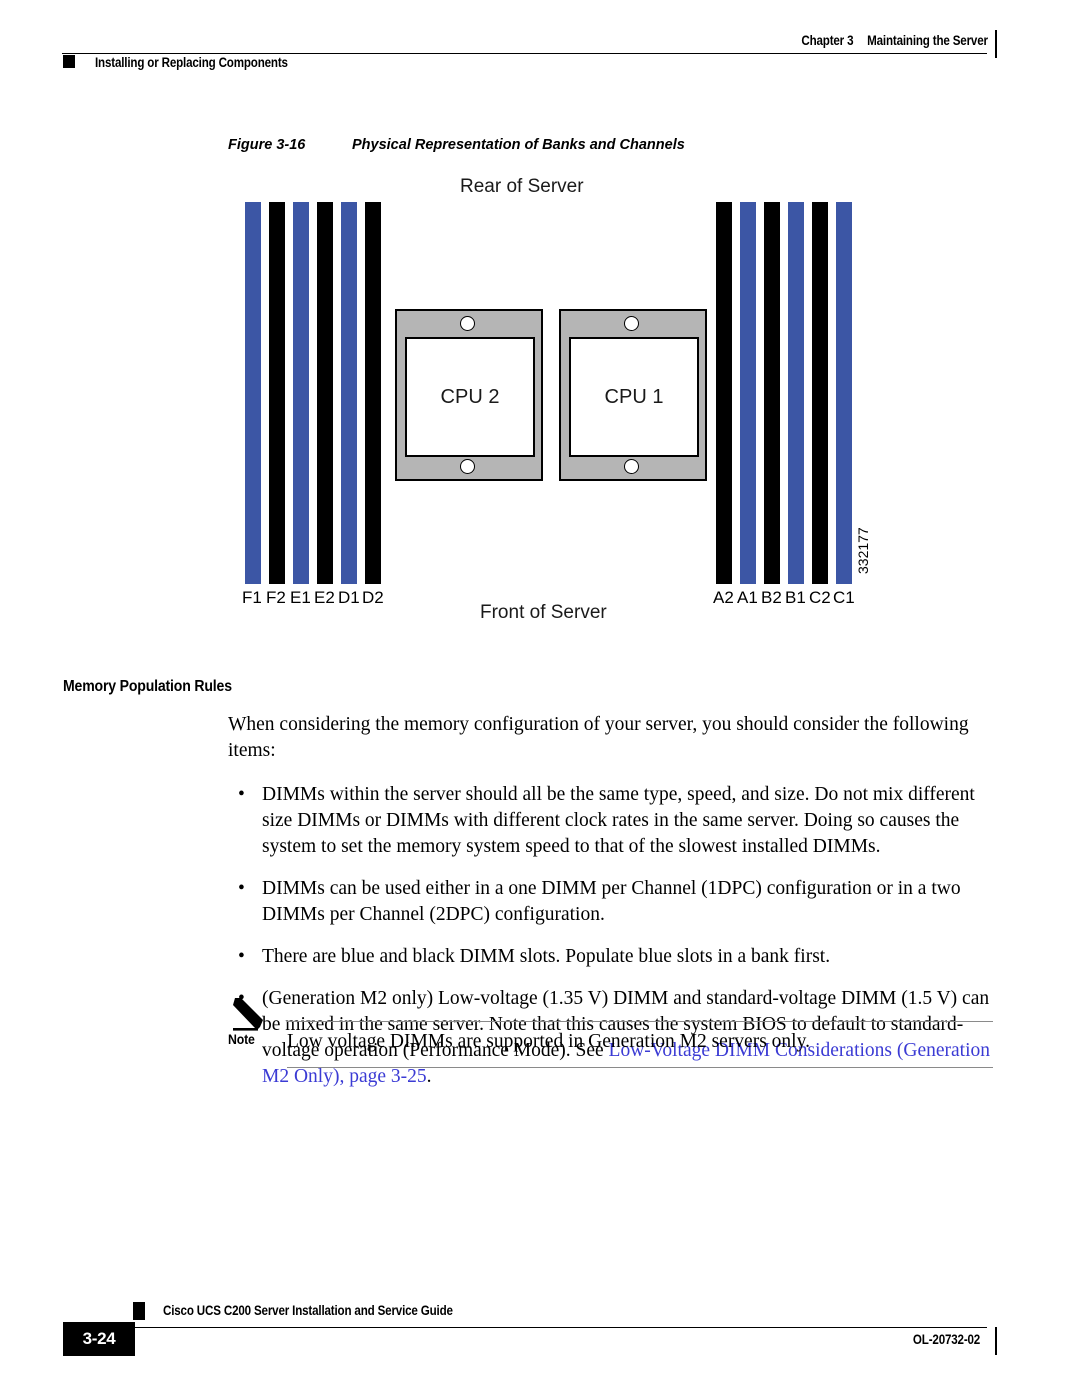 This screenshot has width=1080, height=1397. What do you see at coordinates (325, 393) in the screenshot?
I see `dimm-slot-e2` at bounding box center [325, 393].